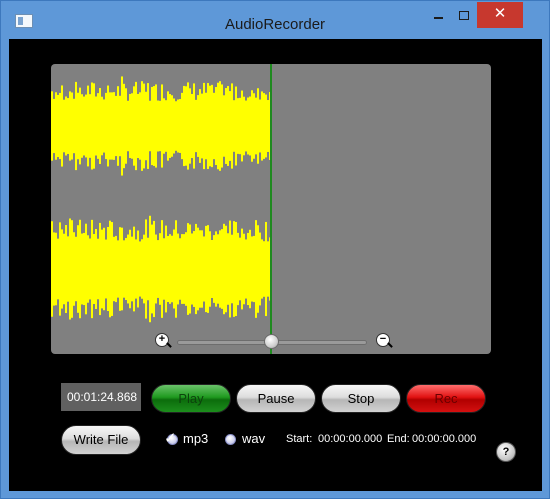 The width and height of the screenshot is (550, 499). What do you see at coordinates (398, 439) in the screenshot?
I see `end-label: End:` at bounding box center [398, 439].